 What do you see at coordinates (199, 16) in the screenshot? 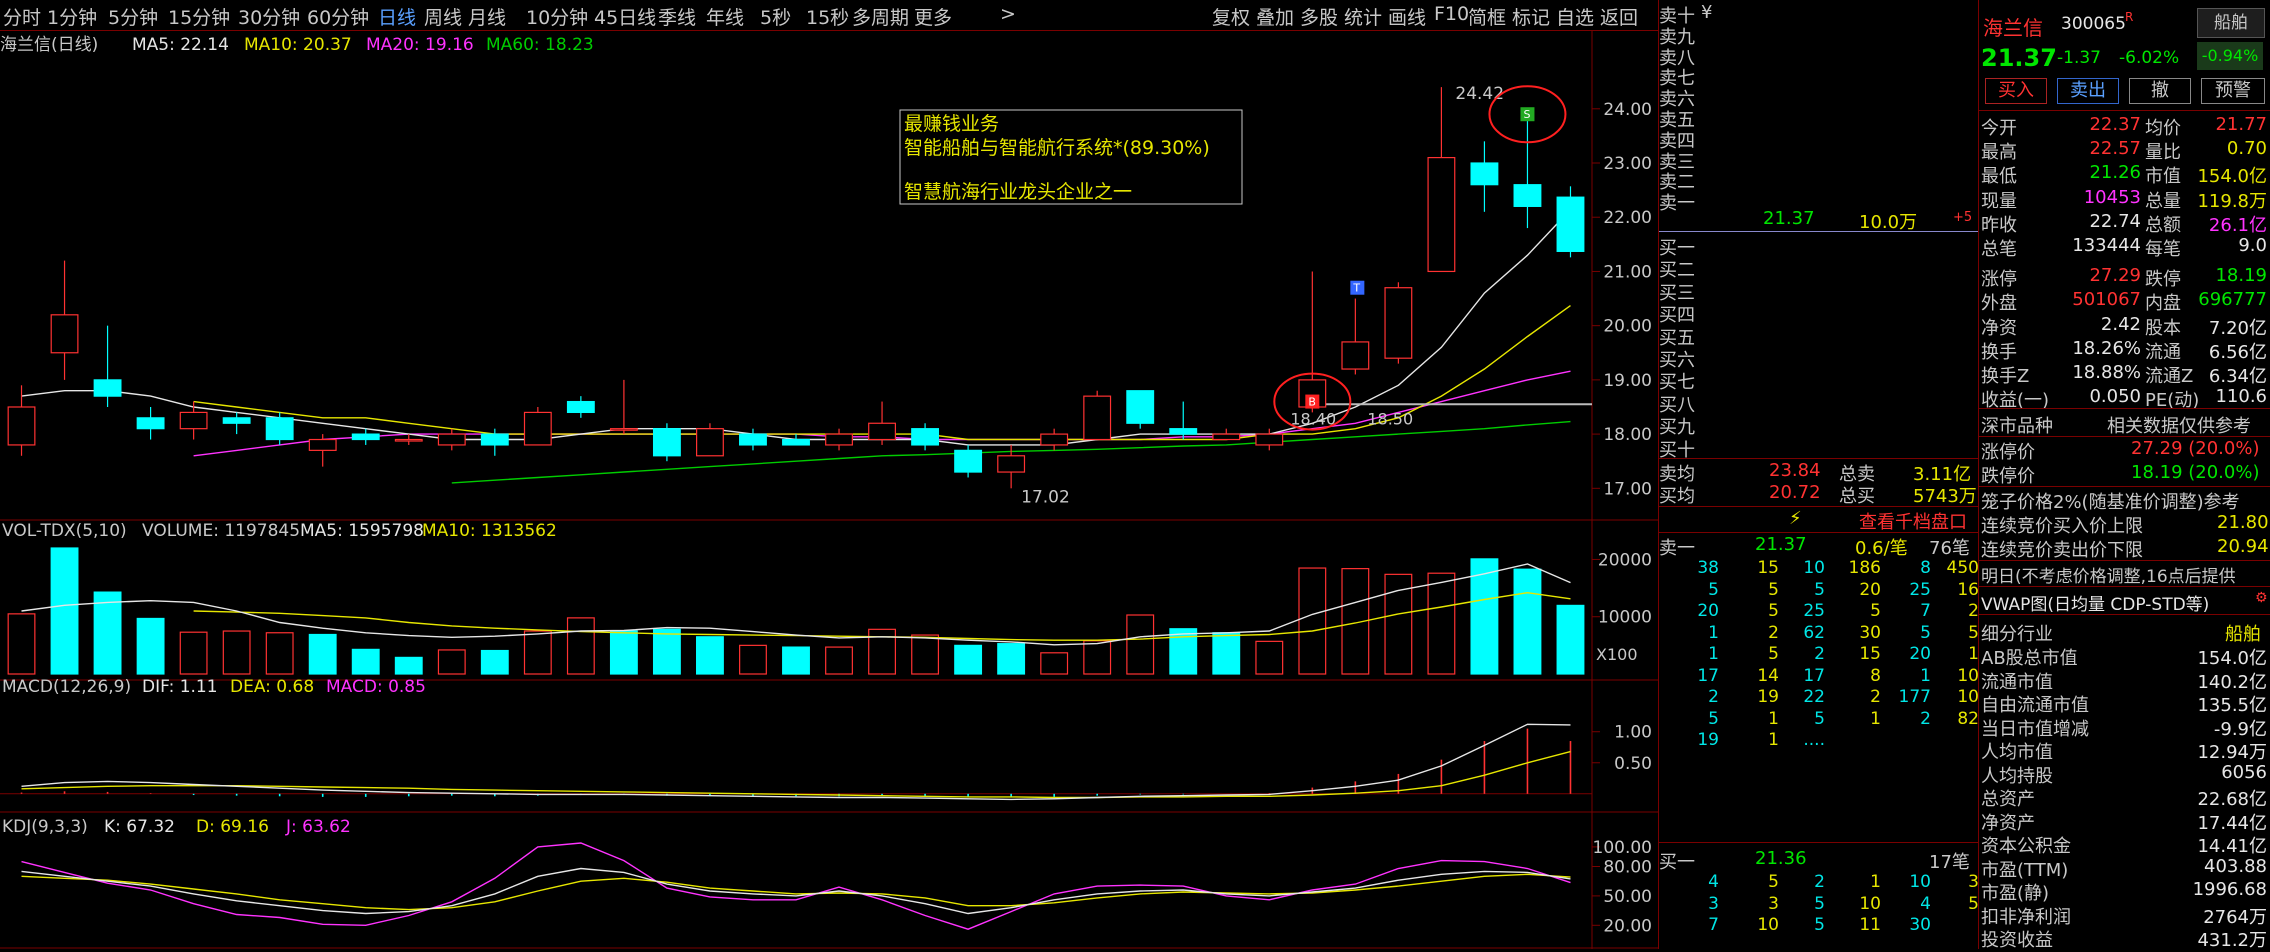
I see `tab-3: 15分钟` at bounding box center [199, 16].